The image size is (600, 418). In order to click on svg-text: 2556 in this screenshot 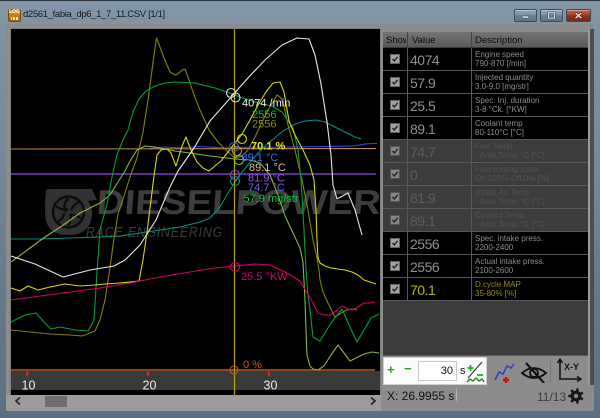, I will do `click(264, 125)`.